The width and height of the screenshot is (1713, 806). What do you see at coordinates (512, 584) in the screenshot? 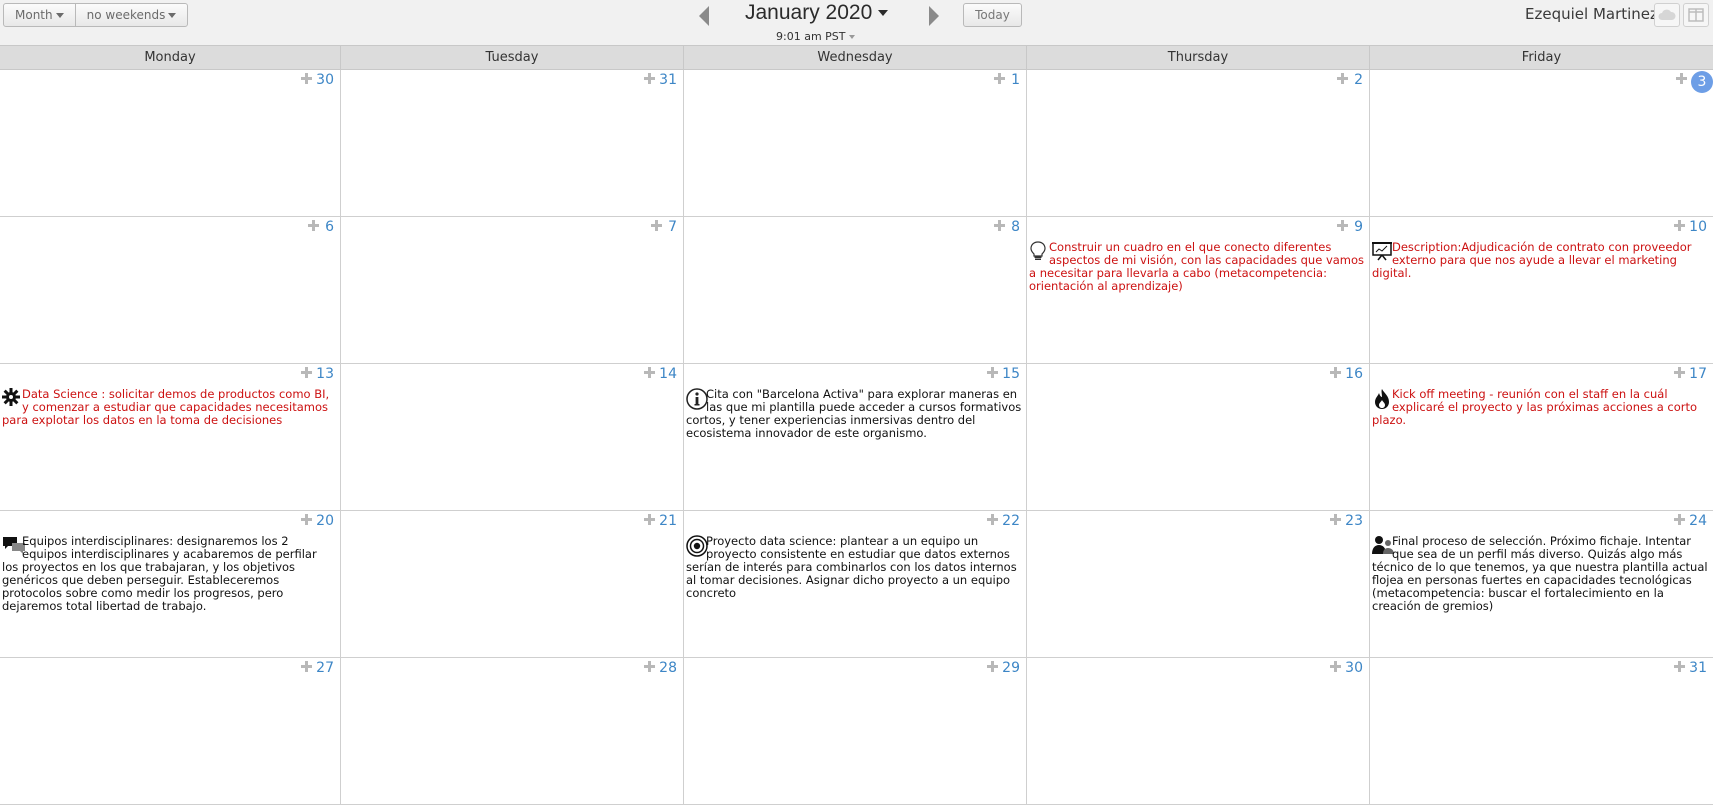
I see `day-cell: 21` at bounding box center [512, 584].